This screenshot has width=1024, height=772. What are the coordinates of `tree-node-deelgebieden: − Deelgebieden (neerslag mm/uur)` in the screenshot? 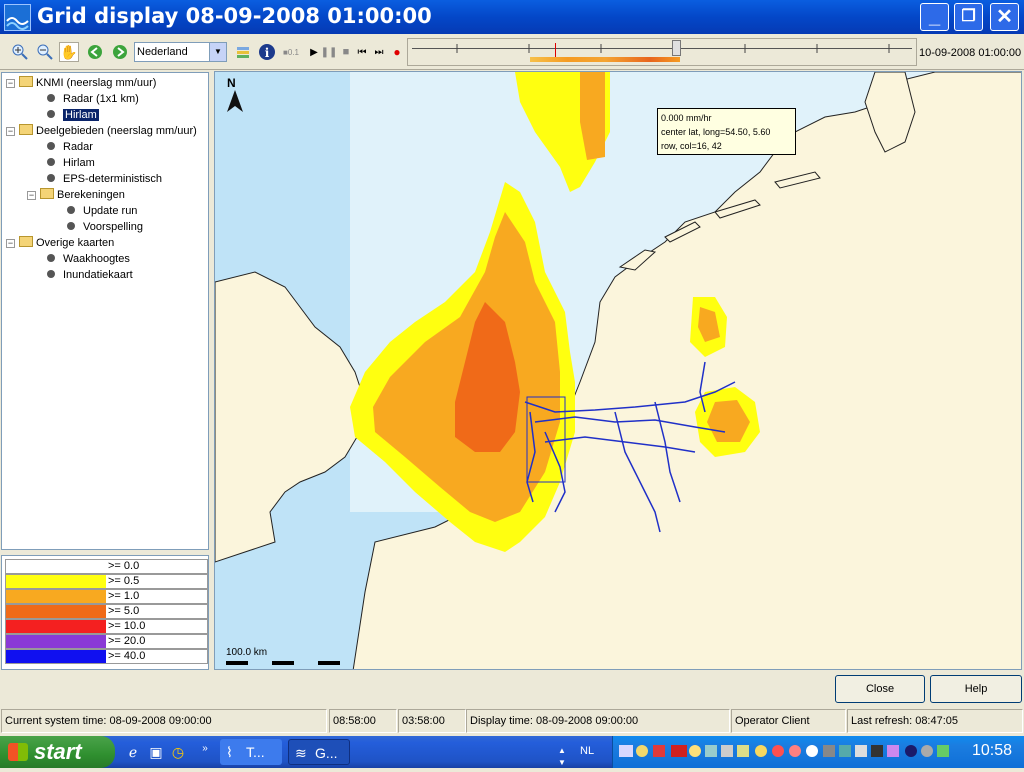 It's located at (101, 131).